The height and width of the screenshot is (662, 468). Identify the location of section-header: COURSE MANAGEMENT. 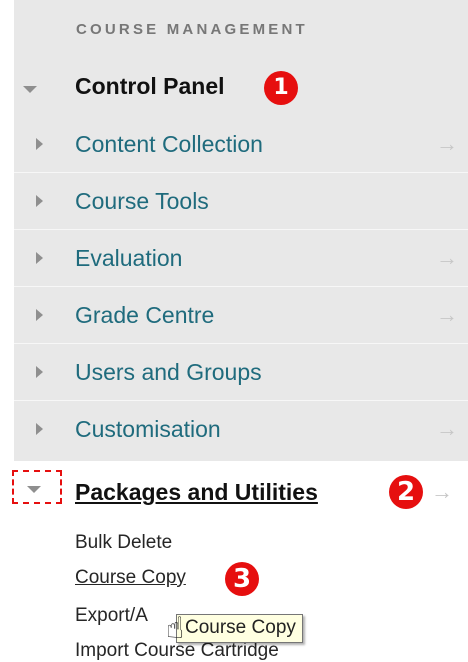
(192, 29).